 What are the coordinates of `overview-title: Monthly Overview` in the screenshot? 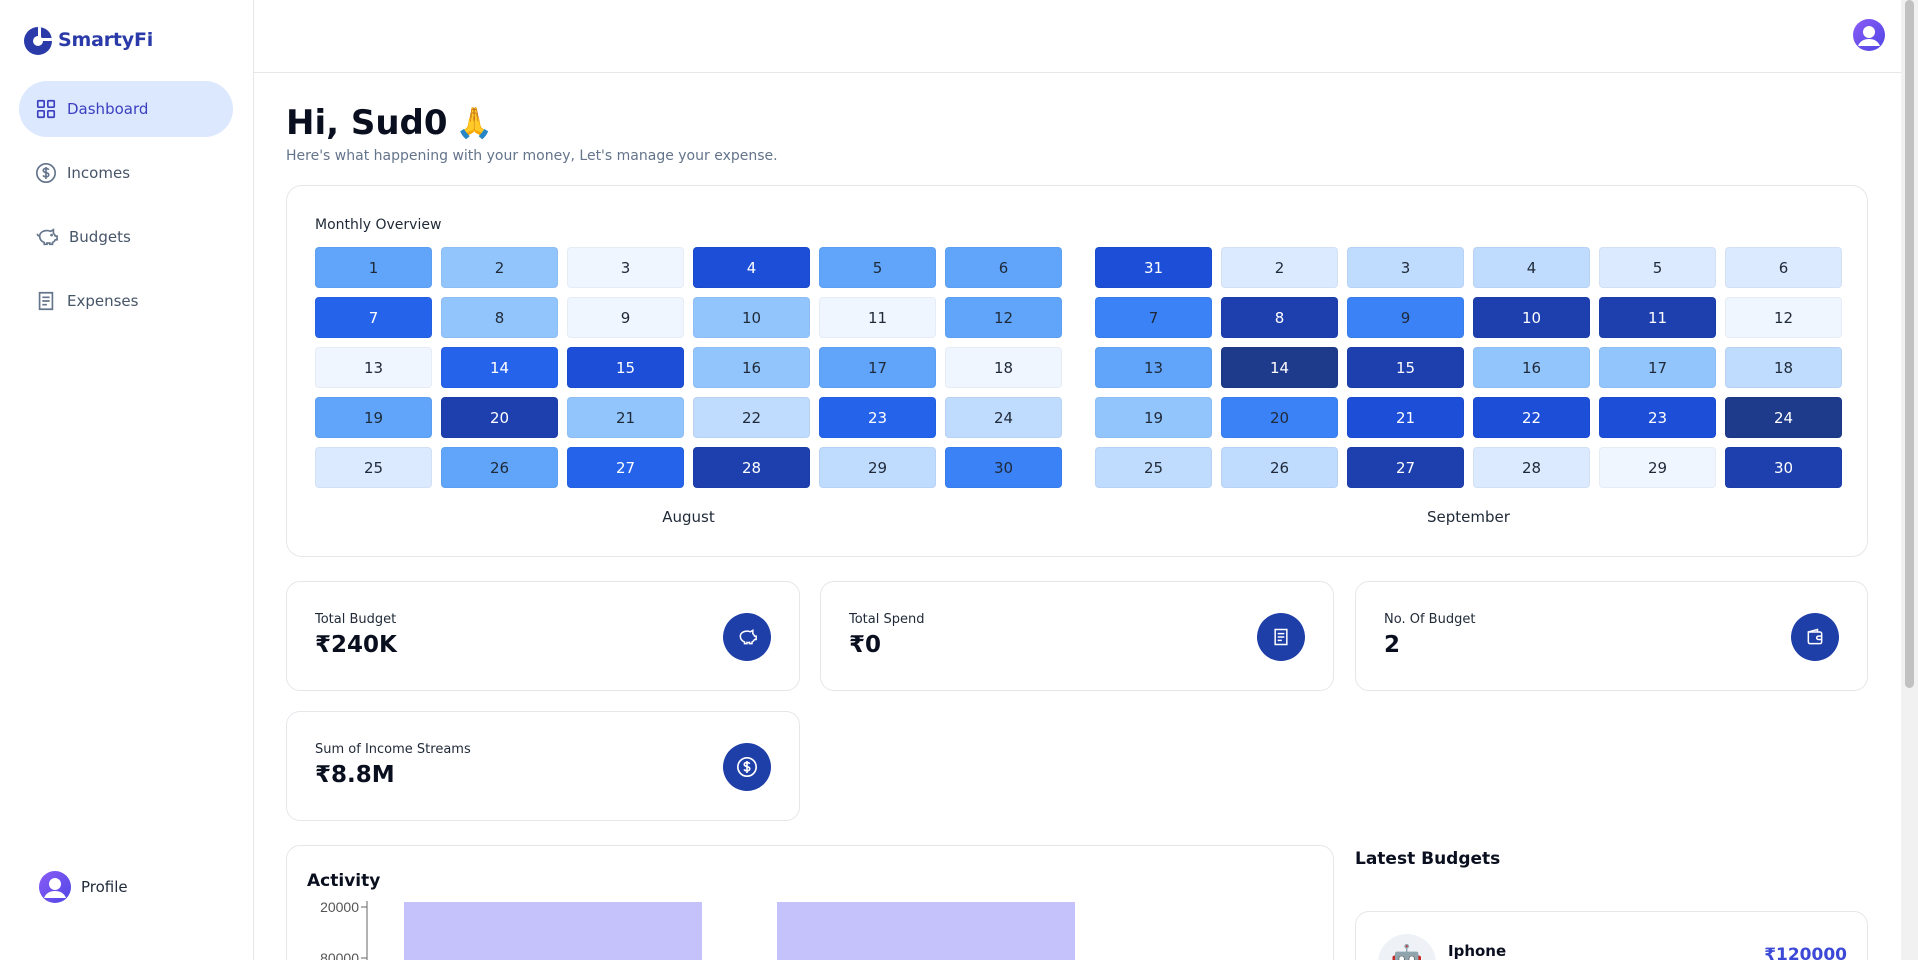 It's located at (378, 225).